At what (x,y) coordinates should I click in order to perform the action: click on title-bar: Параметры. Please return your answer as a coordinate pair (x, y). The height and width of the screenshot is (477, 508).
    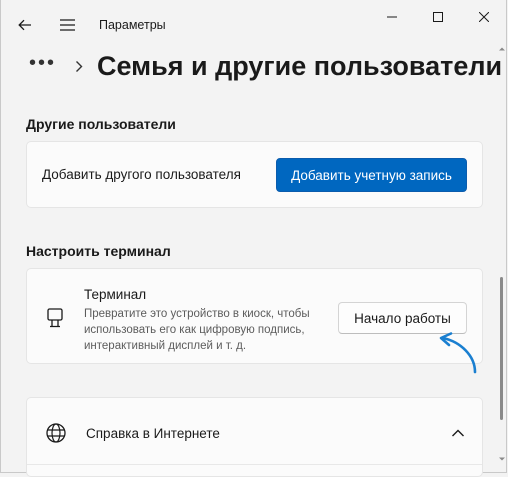
    Looking at the image, I should click on (254, 24).